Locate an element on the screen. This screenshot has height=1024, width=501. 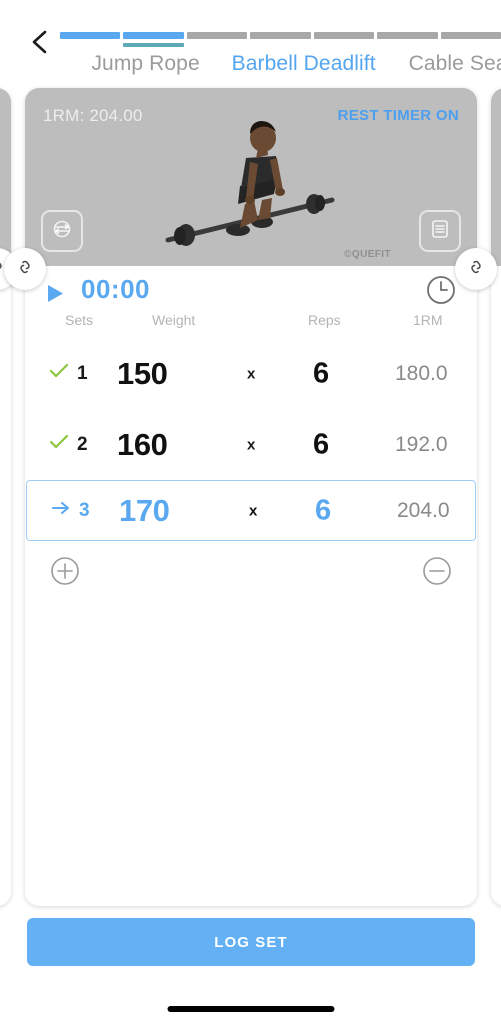
current-set-indicator is located at coordinates (61, 511).